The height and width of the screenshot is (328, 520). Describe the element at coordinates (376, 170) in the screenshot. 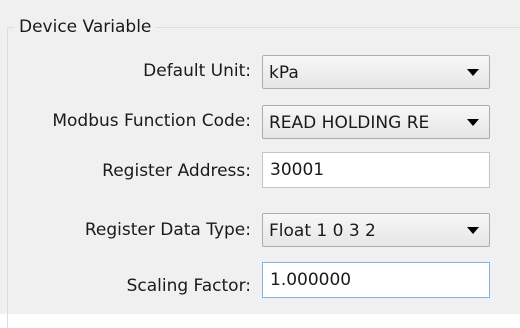

I see `register-address-input` at that location.